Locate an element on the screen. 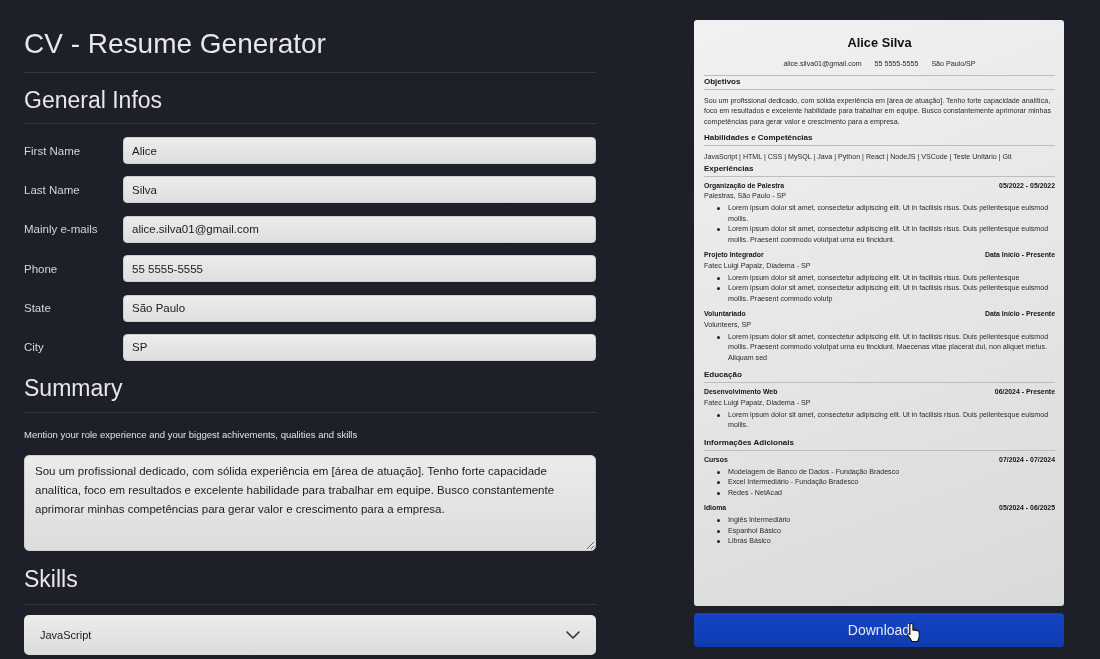  field-label: Phone is located at coordinates (41, 268).